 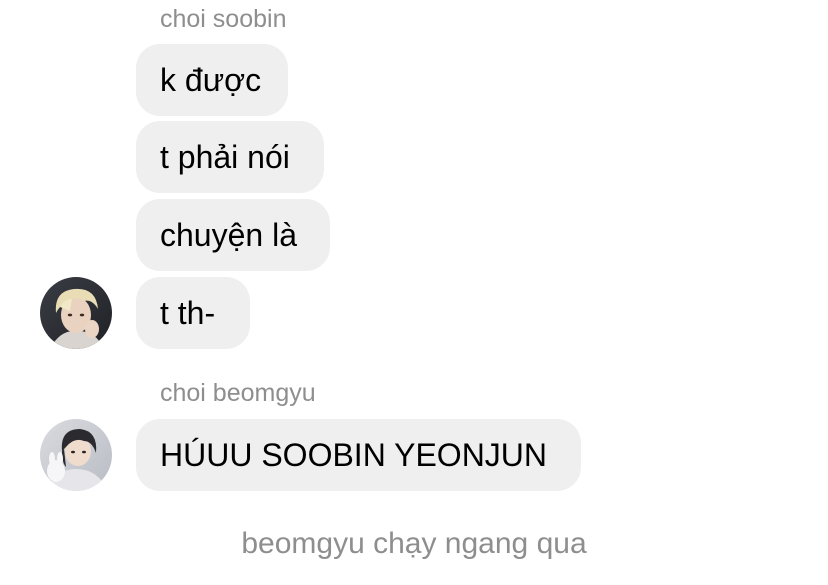 I want to click on message-bubble: k được, so click(x=212, y=80).